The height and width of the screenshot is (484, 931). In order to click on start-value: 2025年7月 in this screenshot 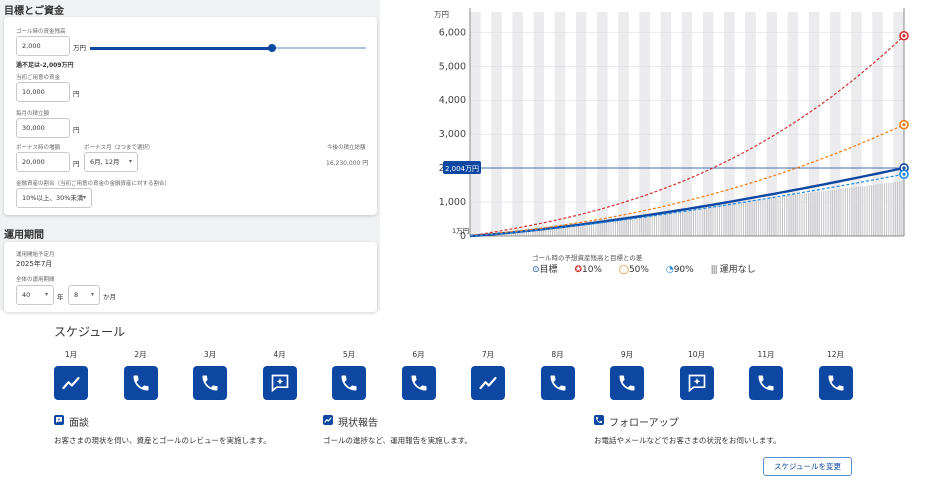, I will do `click(34, 264)`.